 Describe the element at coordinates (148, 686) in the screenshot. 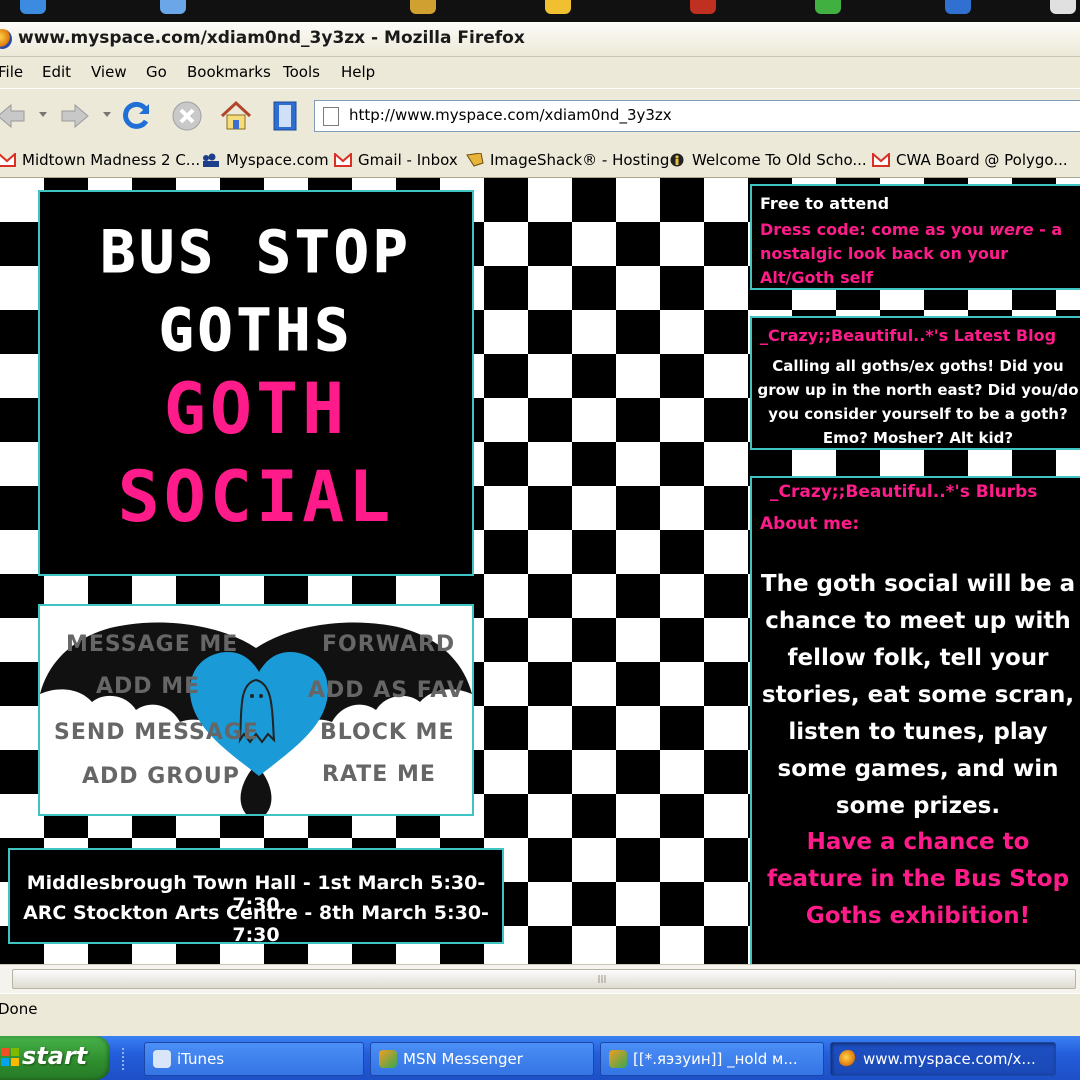

I see `add-me-button: ADD ME` at that location.